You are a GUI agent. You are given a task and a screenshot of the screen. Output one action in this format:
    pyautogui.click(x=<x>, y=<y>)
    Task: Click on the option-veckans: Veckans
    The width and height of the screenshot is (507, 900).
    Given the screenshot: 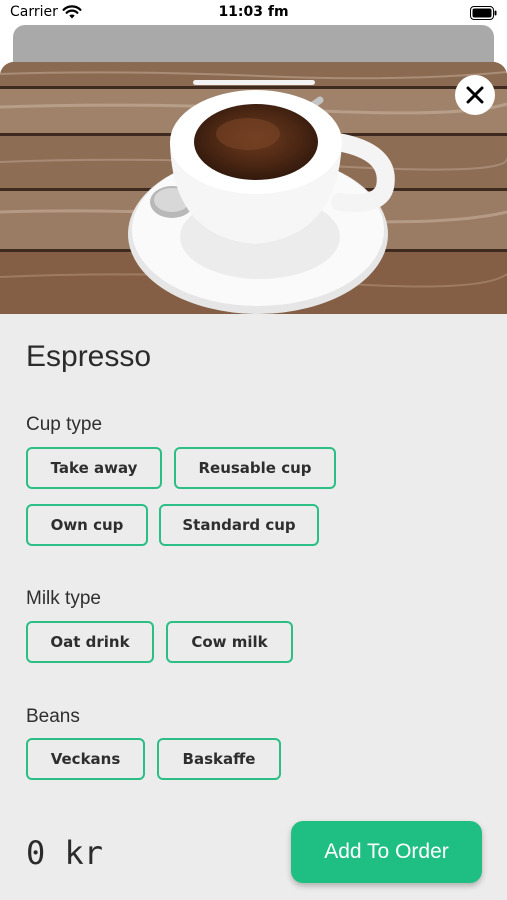 What is the action you would take?
    pyautogui.click(x=85, y=759)
    